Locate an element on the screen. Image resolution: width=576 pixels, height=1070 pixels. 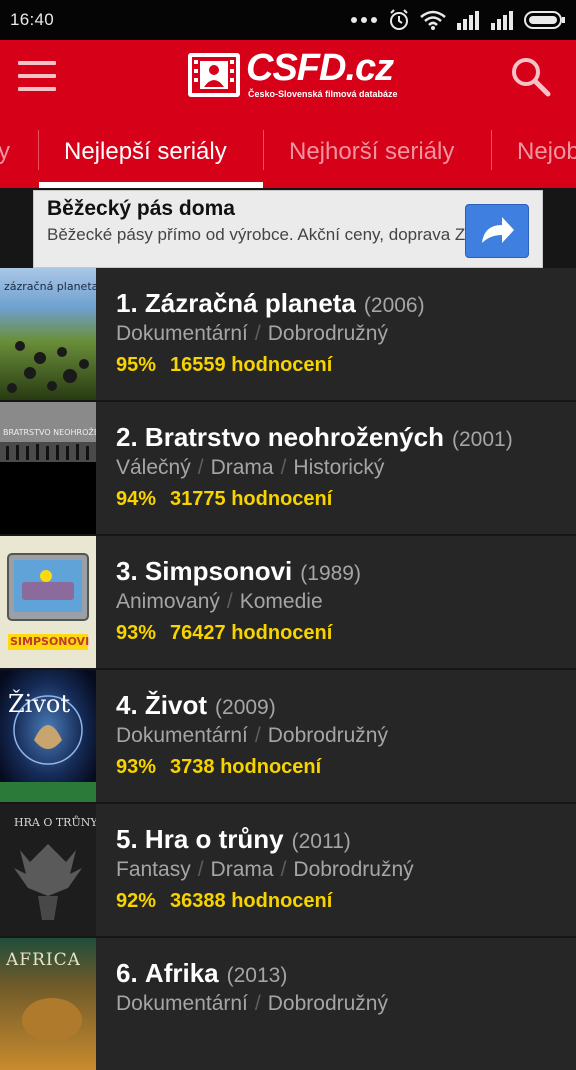
signal-icon is located at coordinates (468, 20).